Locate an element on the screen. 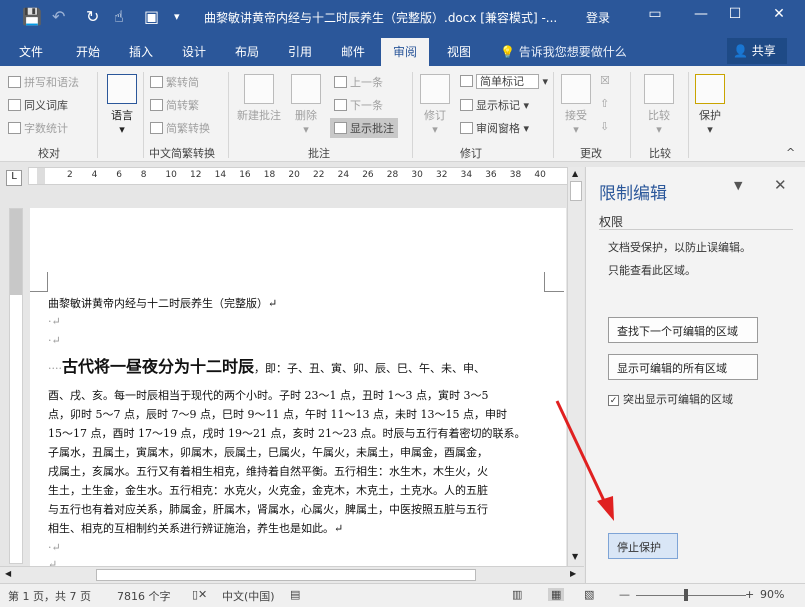  accept-button: 接受 ▾ is located at coordinates (576, 105).